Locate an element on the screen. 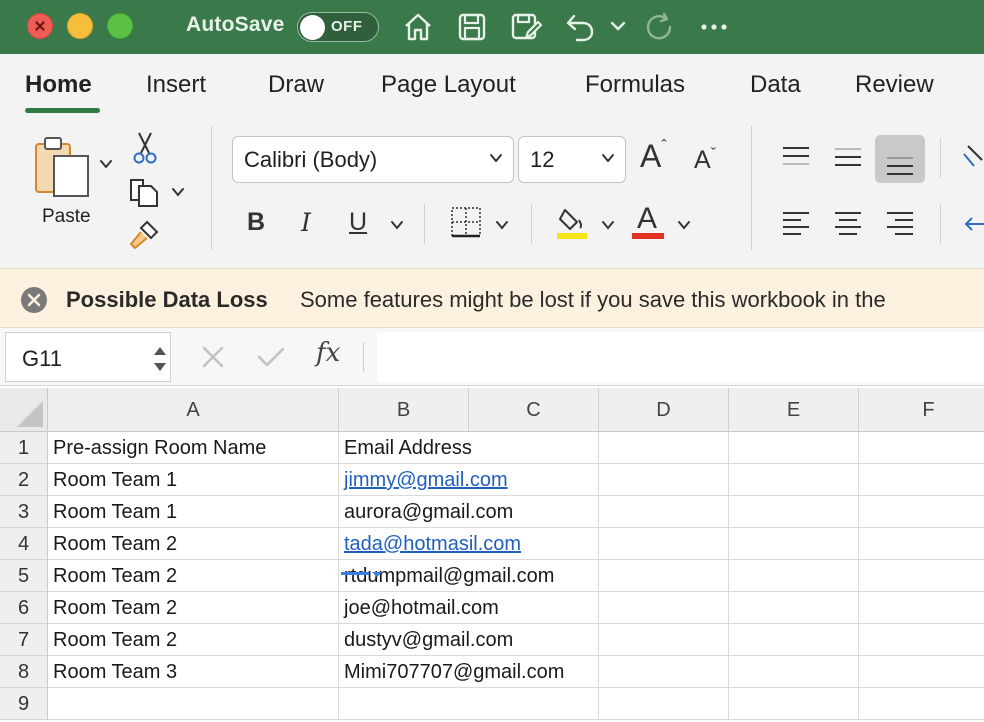 The height and width of the screenshot is (722, 984). autosave-toggle: OFF is located at coordinates (338, 27).